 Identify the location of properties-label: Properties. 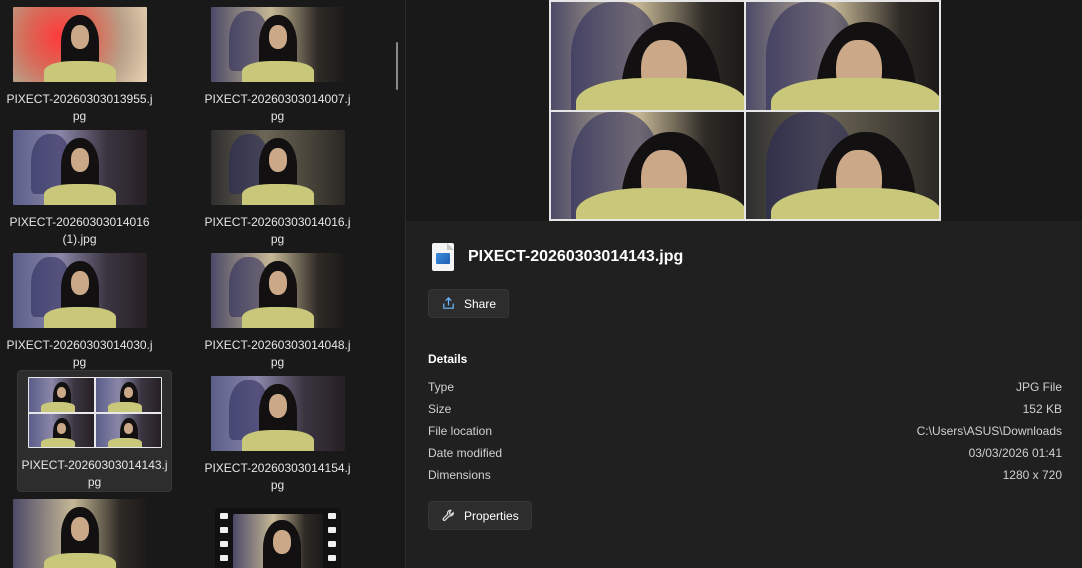
(491, 515).